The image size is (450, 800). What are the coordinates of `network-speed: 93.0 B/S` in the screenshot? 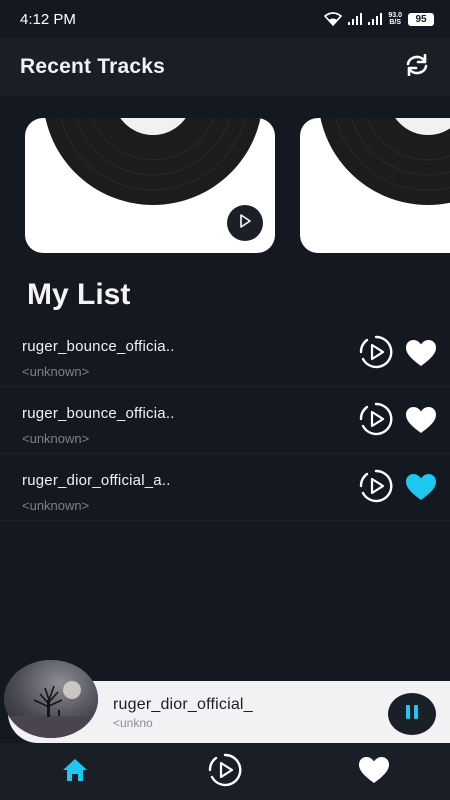 It's located at (395, 19).